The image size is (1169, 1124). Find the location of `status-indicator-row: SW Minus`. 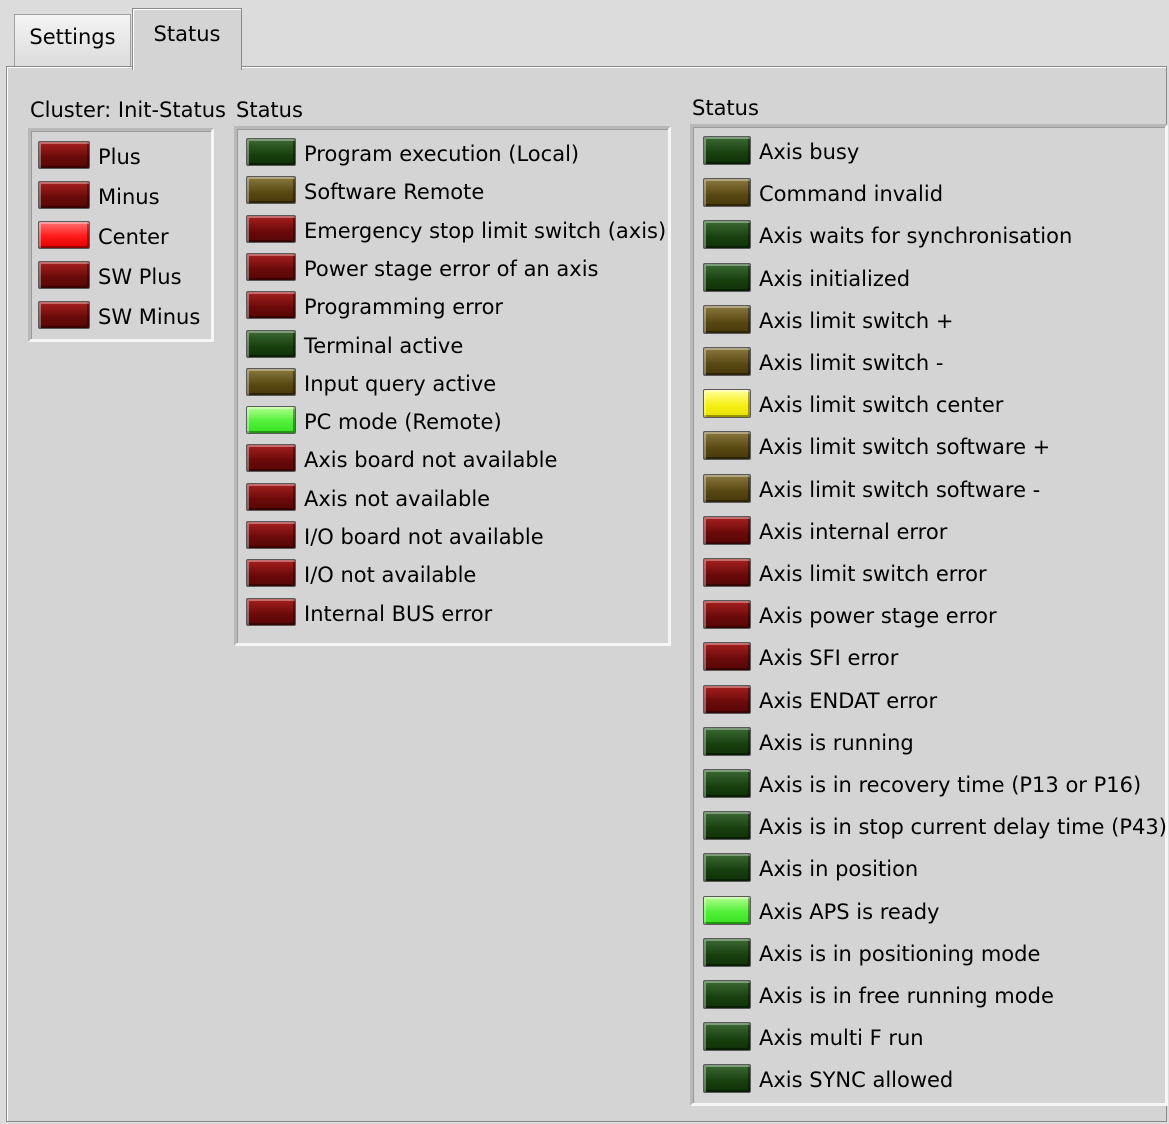

status-indicator-row: SW Minus is located at coordinates (123, 320).